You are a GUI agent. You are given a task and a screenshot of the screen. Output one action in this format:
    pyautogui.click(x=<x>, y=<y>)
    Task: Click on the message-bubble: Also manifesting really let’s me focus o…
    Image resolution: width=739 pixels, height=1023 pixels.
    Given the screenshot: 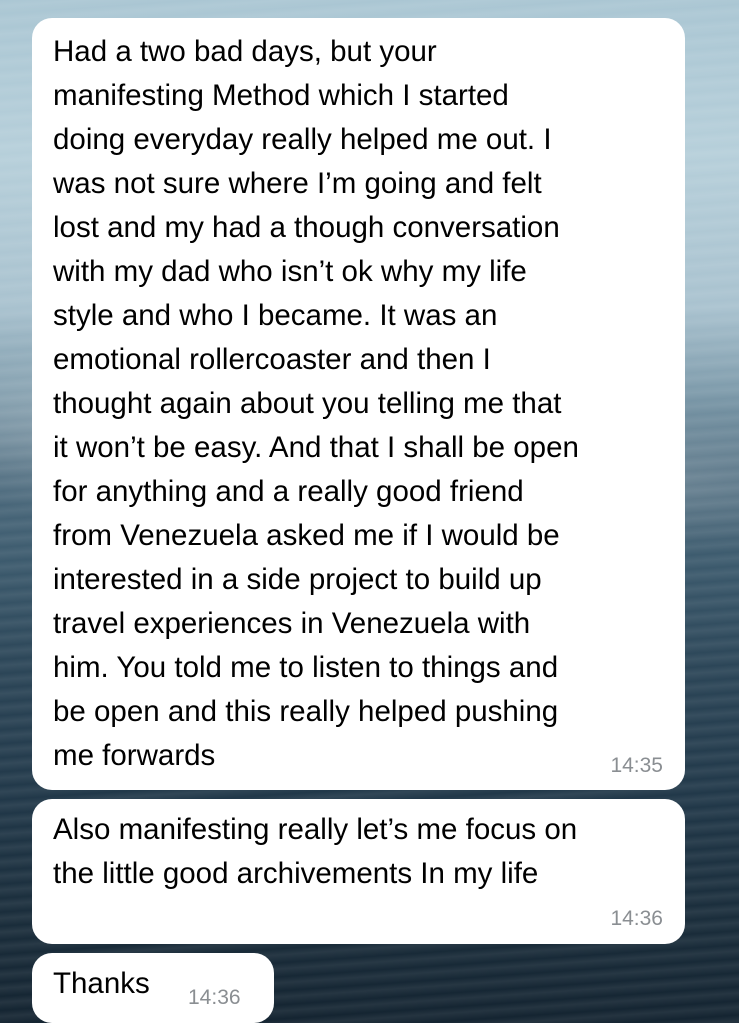 What is the action you would take?
    pyautogui.click(x=358, y=871)
    